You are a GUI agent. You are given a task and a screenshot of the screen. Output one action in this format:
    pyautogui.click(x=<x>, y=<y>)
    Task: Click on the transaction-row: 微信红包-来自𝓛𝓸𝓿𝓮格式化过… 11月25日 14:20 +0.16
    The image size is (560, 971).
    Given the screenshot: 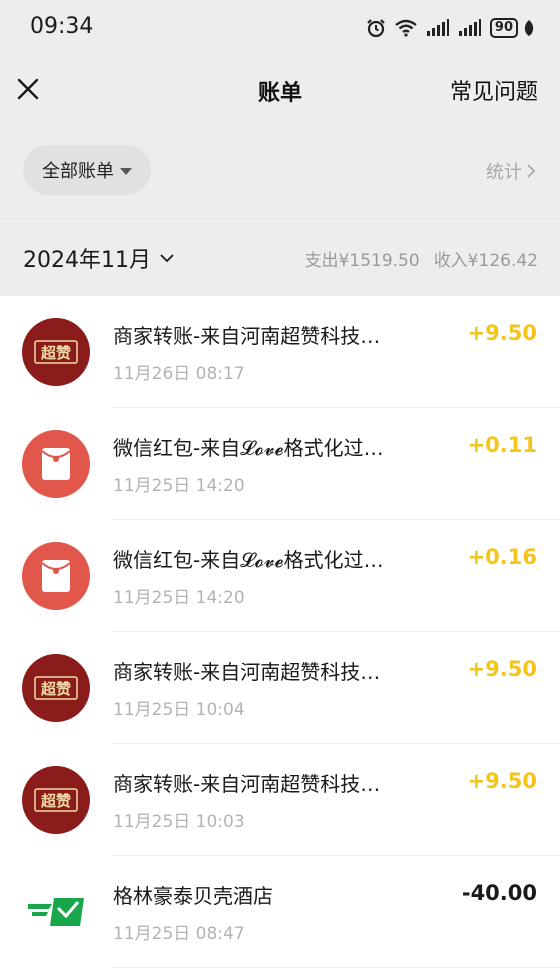 What is the action you would take?
    pyautogui.click(x=280, y=576)
    